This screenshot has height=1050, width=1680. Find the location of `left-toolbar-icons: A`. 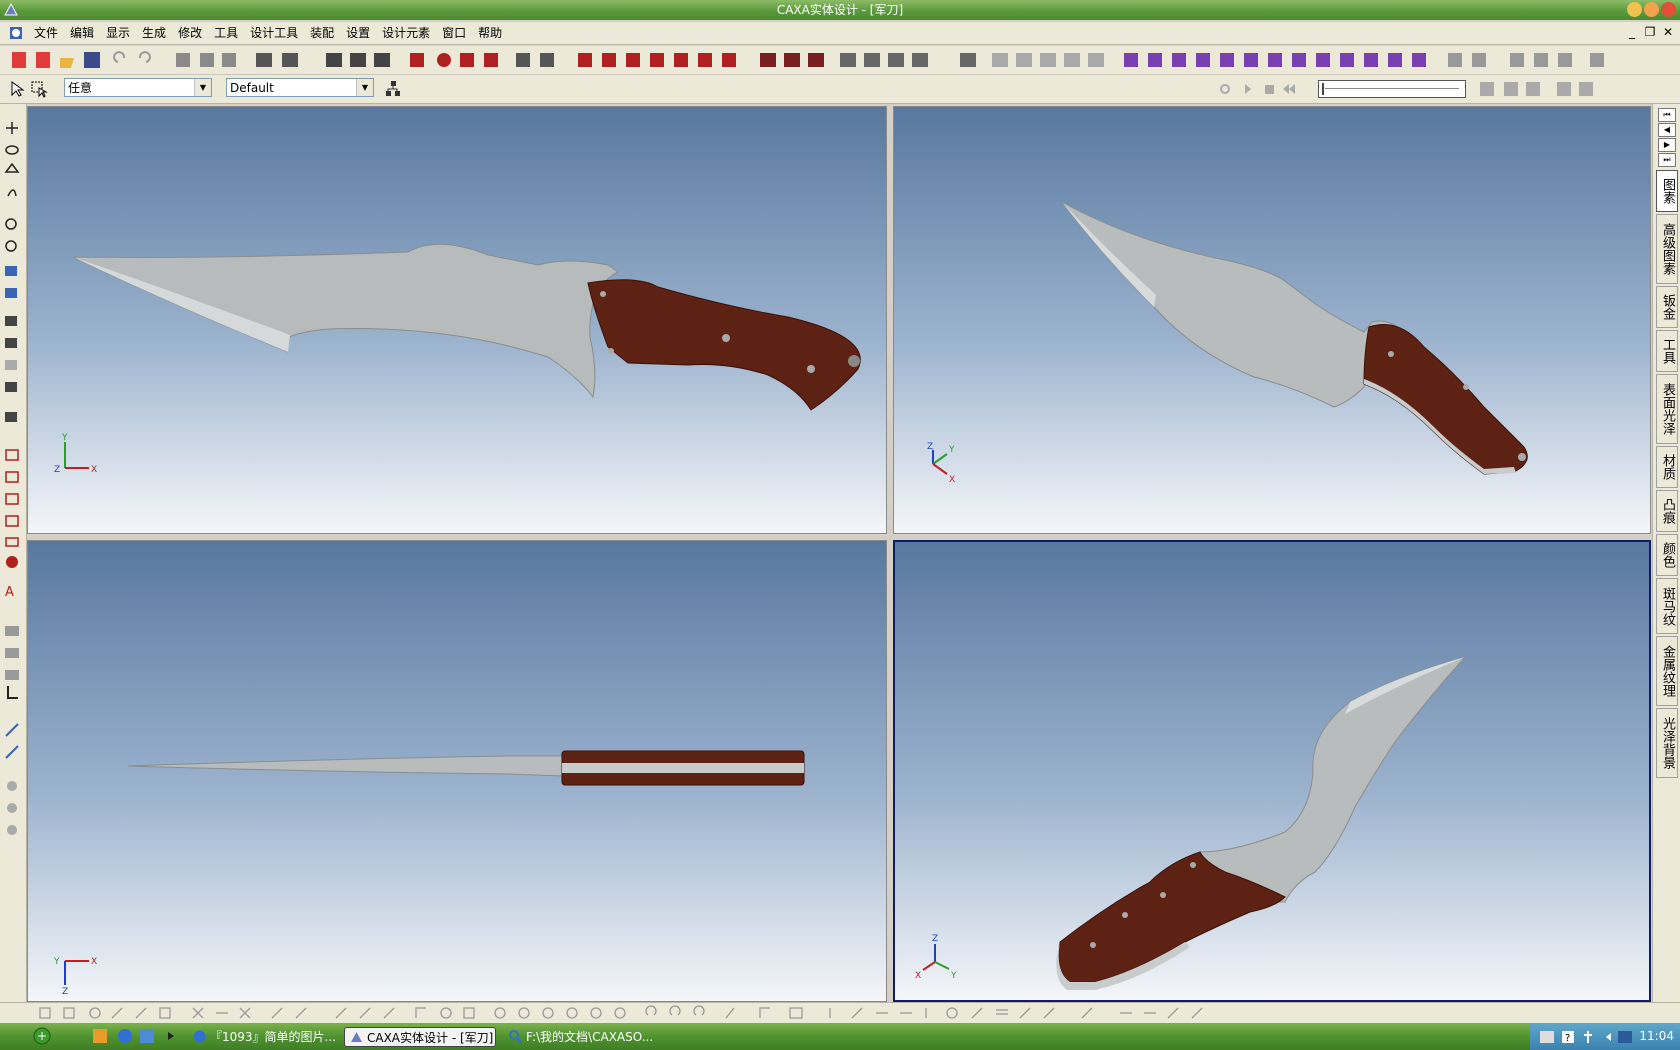

left-toolbar-icons: A is located at coordinates (13, 554).